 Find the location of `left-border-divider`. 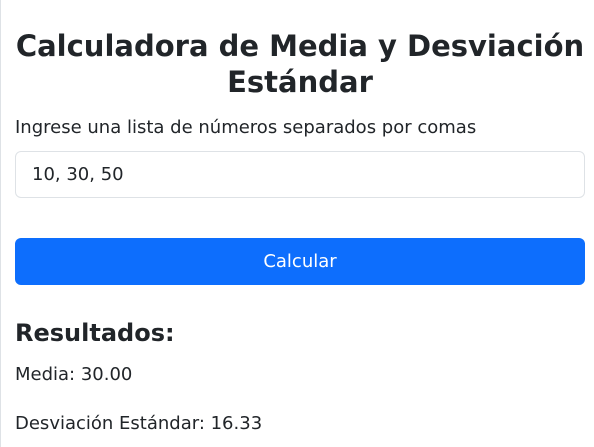

left-border-divider is located at coordinates (0, 223).